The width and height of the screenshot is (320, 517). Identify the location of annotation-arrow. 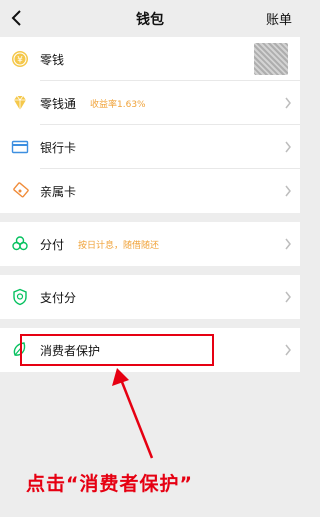
(133, 413).